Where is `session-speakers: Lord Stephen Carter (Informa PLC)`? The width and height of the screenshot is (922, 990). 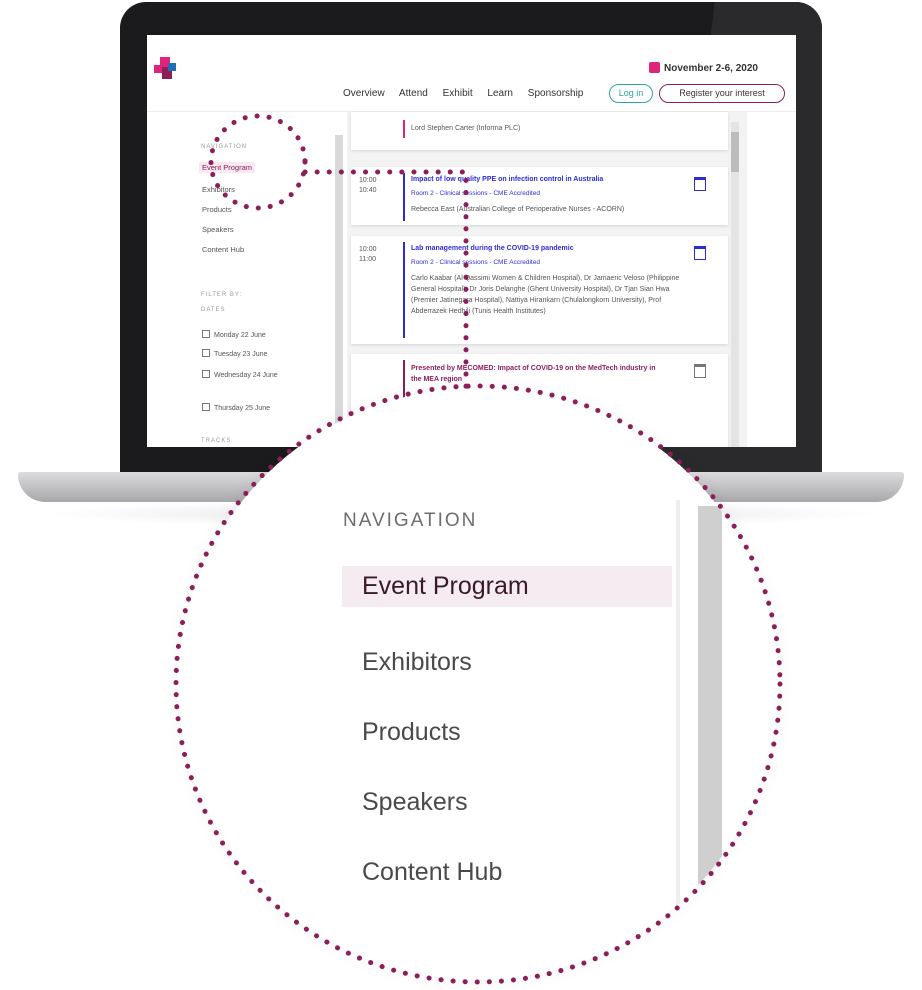
session-speakers: Lord Stephen Carter (Informa PLC) is located at coordinates (466, 128).